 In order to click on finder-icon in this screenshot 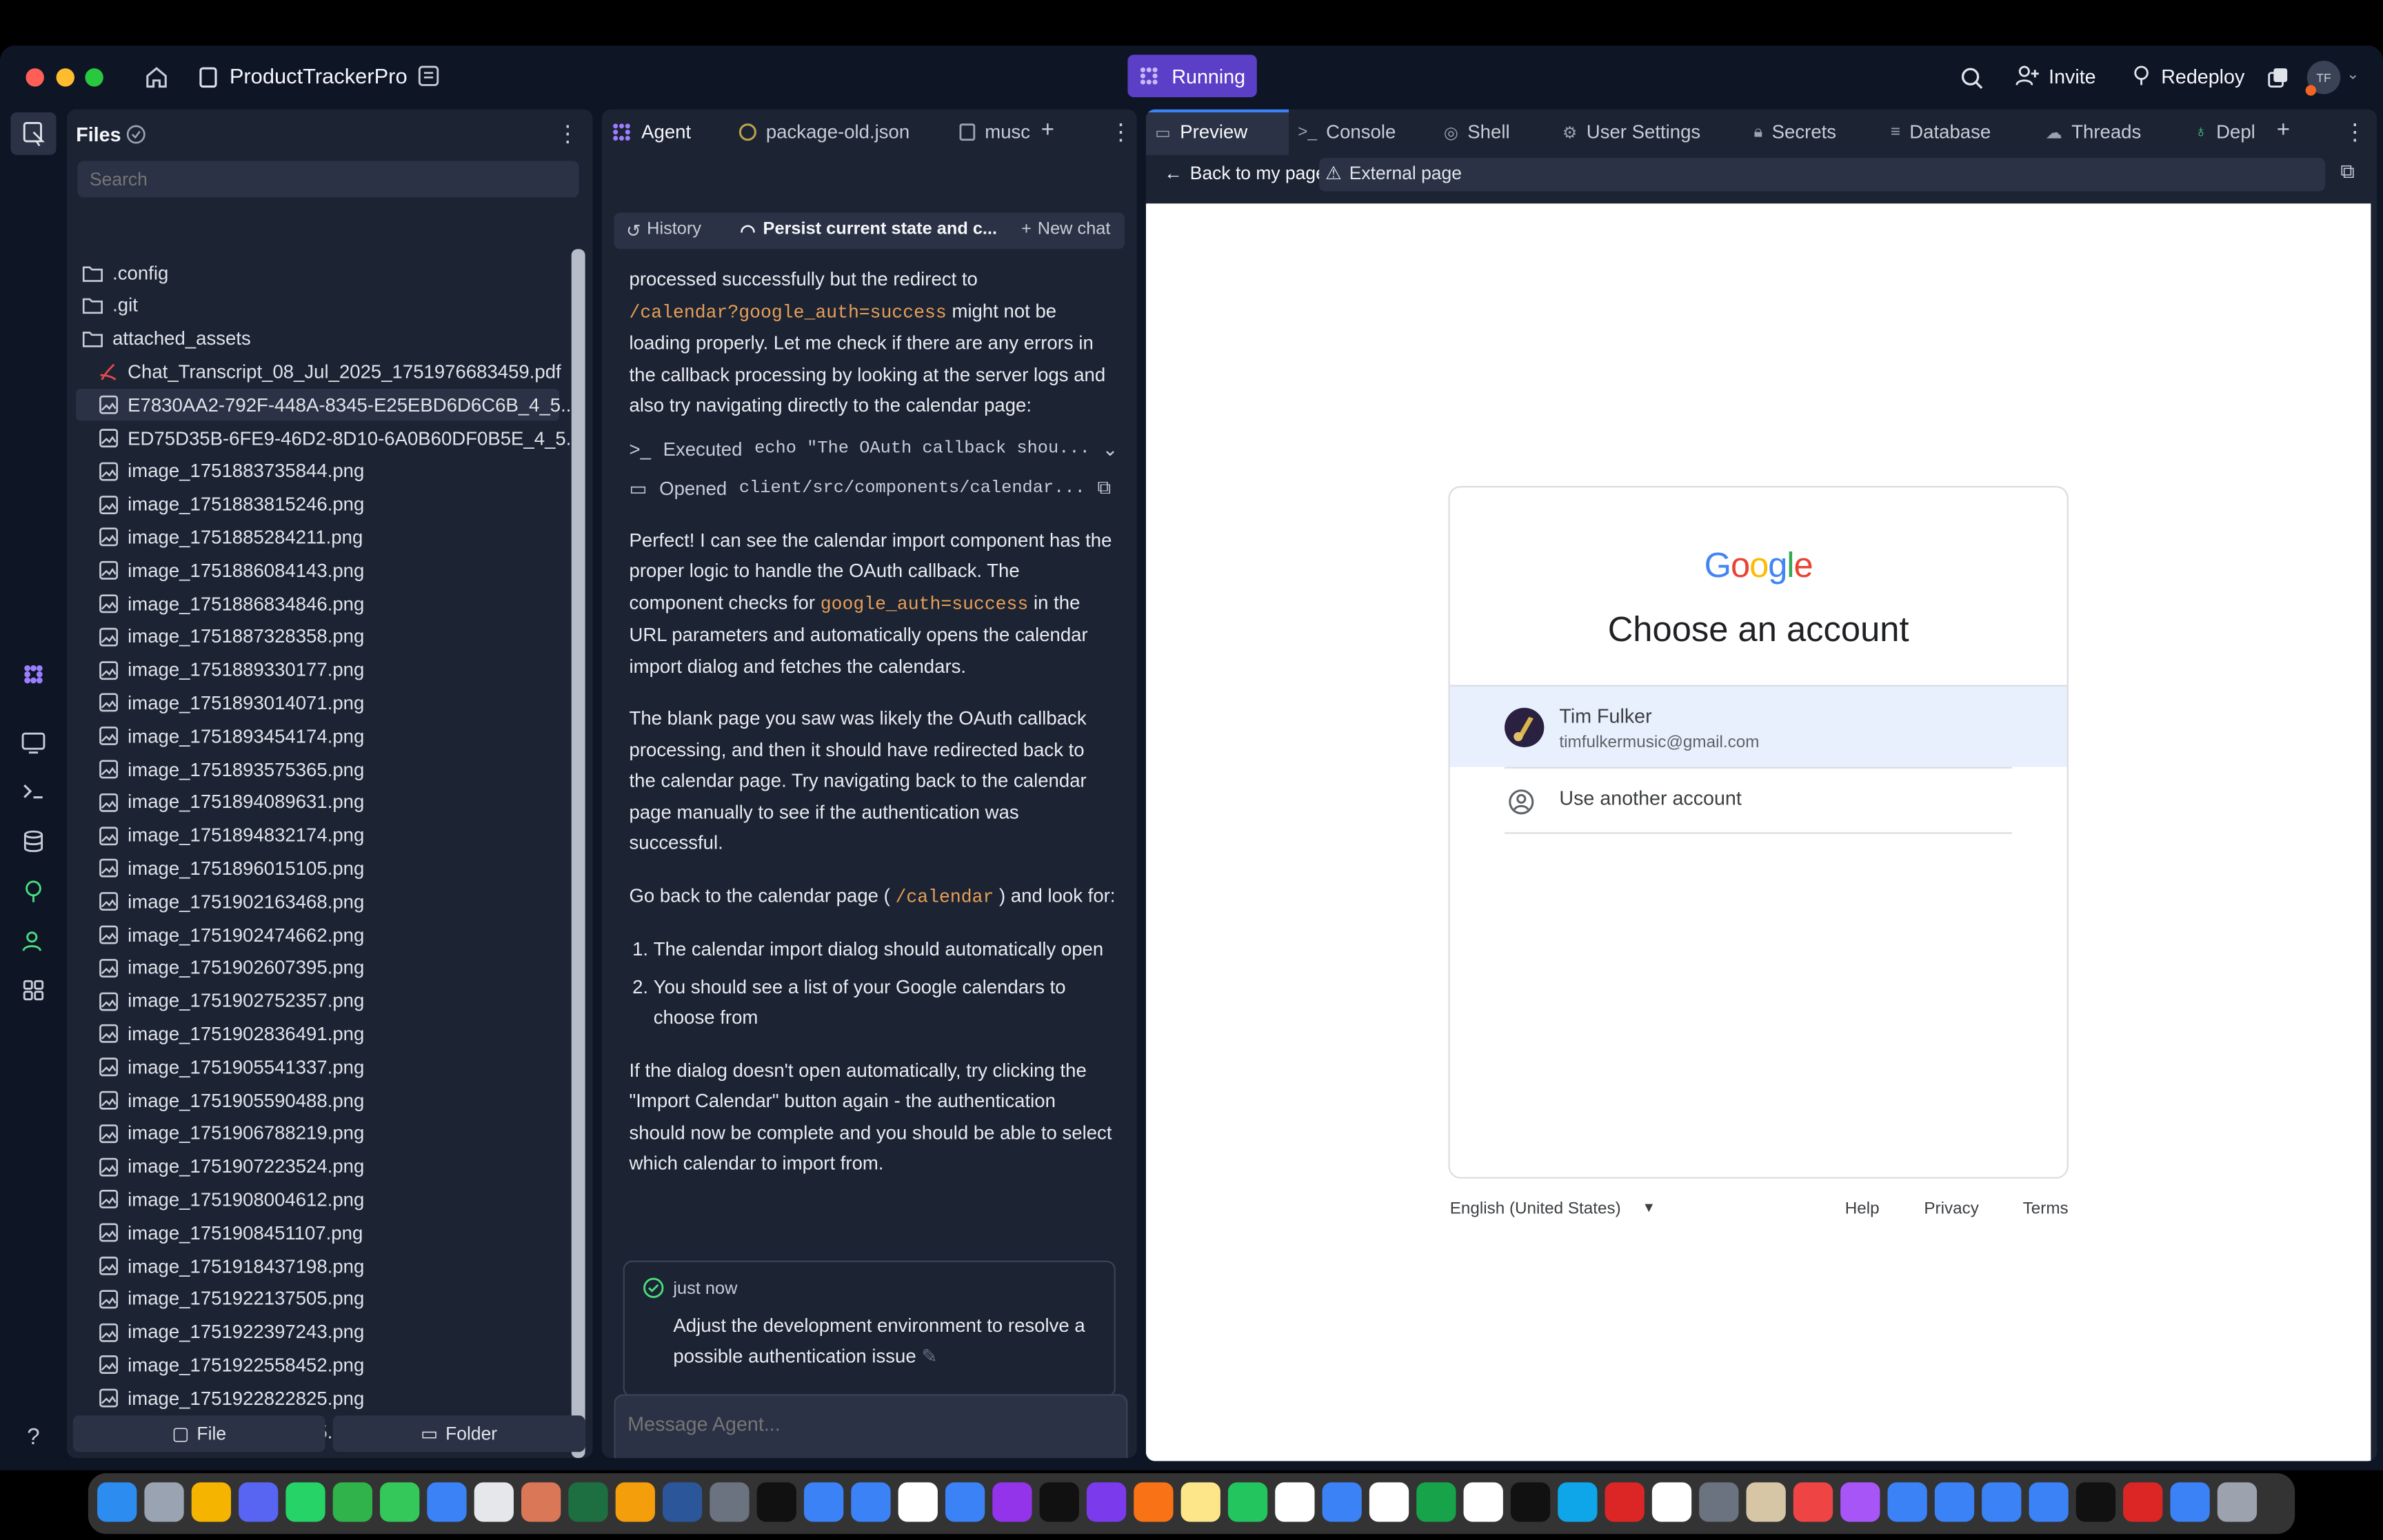, I will do `click(117, 1502)`.